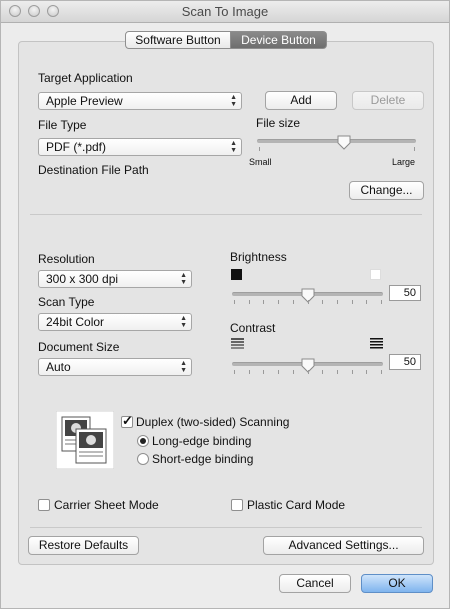 This screenshot has width=450, height=609. Describe the element at coordinates (301, 100) in the screenshot. I see `add-button: Add` at that location.